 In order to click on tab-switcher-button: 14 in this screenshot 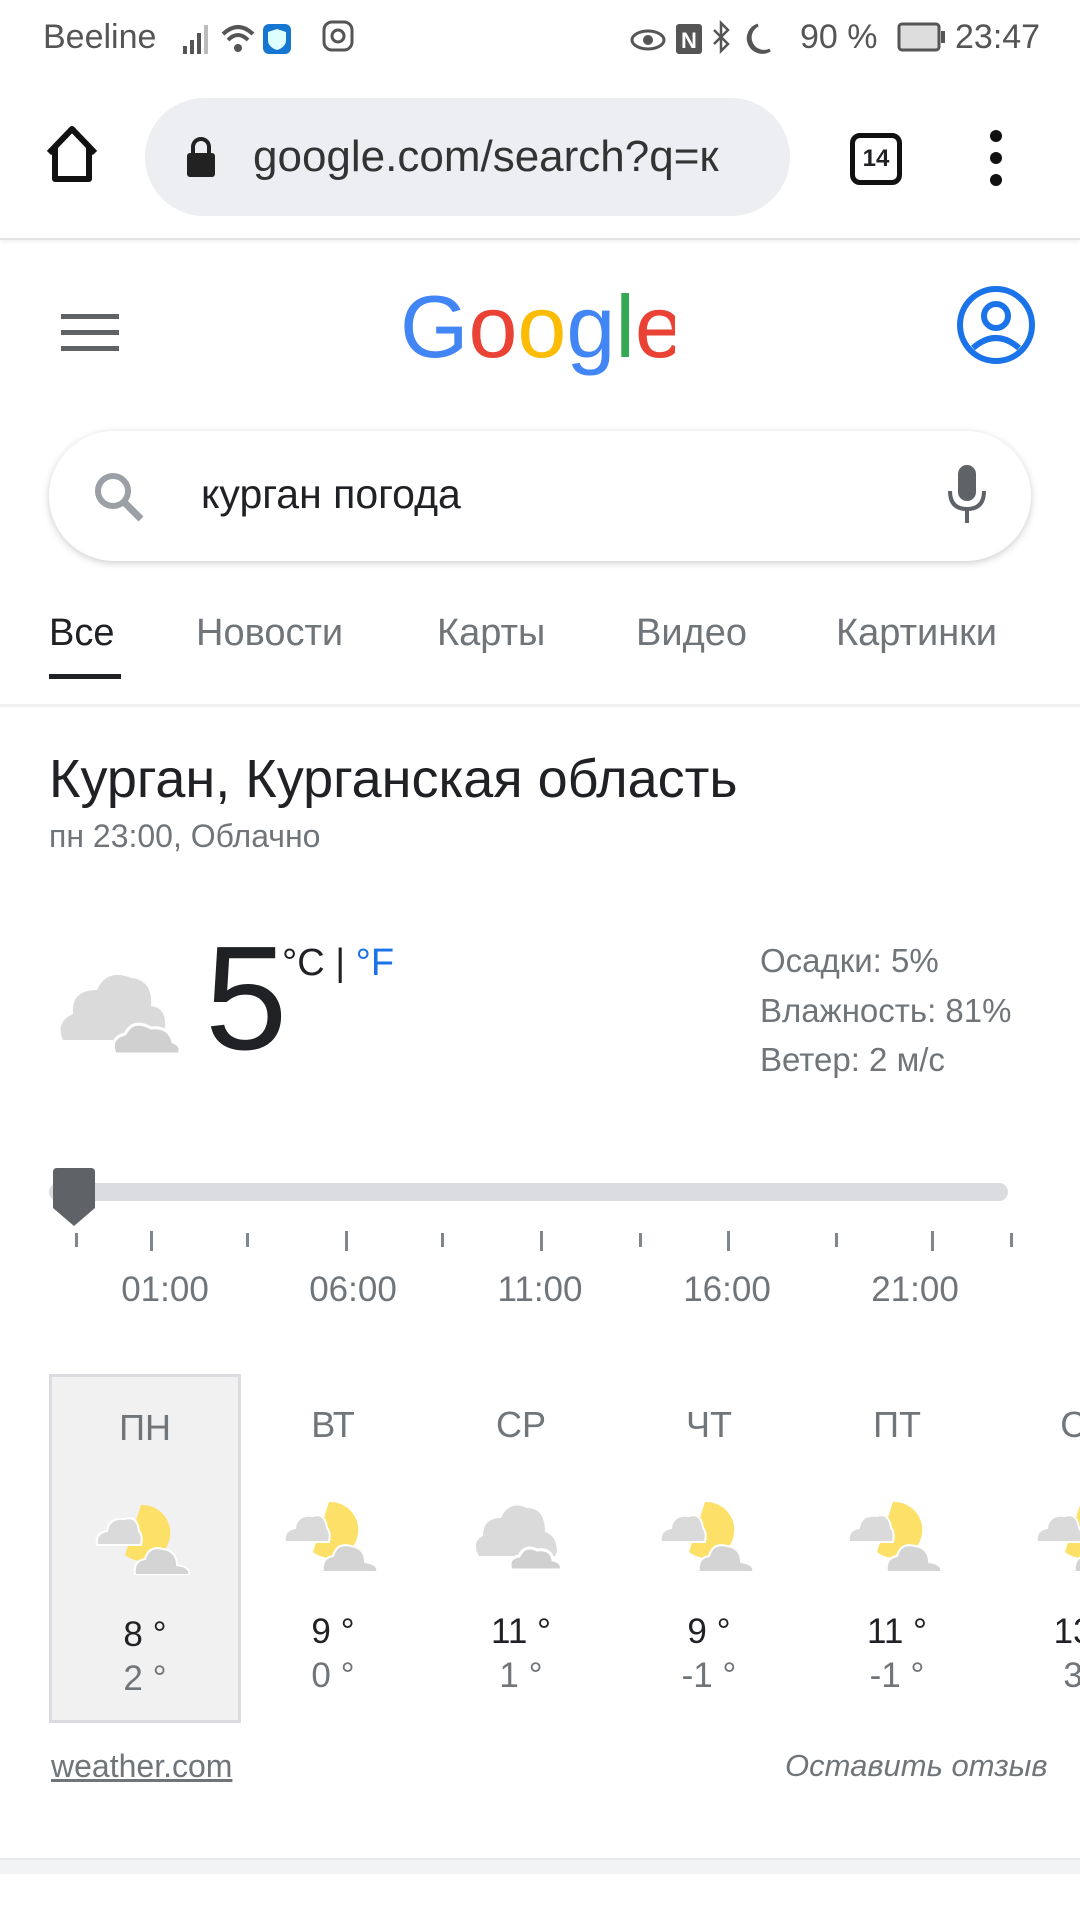, I will do `click(876, 159)`.